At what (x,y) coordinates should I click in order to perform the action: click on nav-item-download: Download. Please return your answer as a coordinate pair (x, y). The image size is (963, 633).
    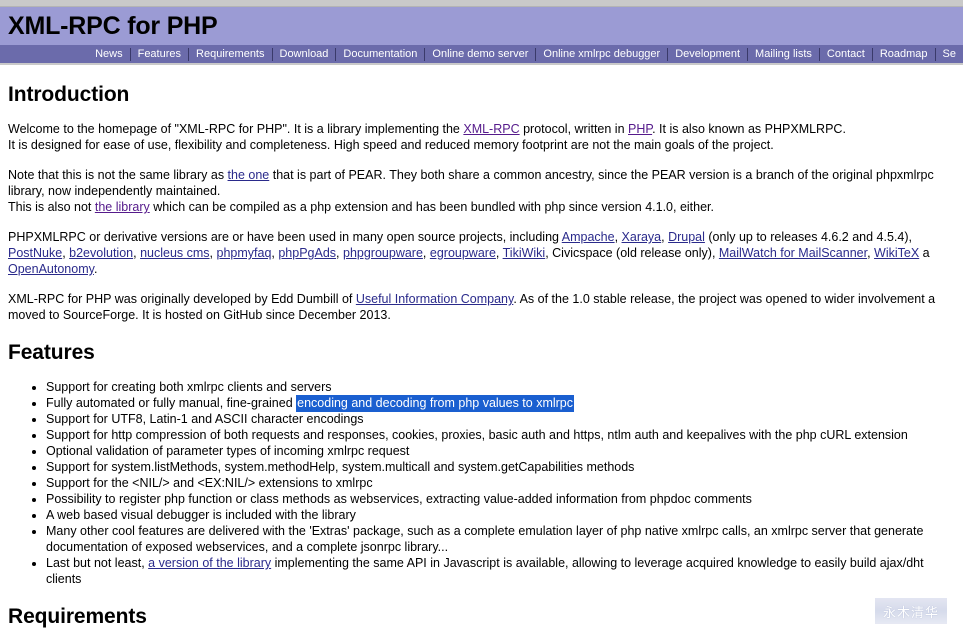
    Looking at the image, I should click on (304, 54).